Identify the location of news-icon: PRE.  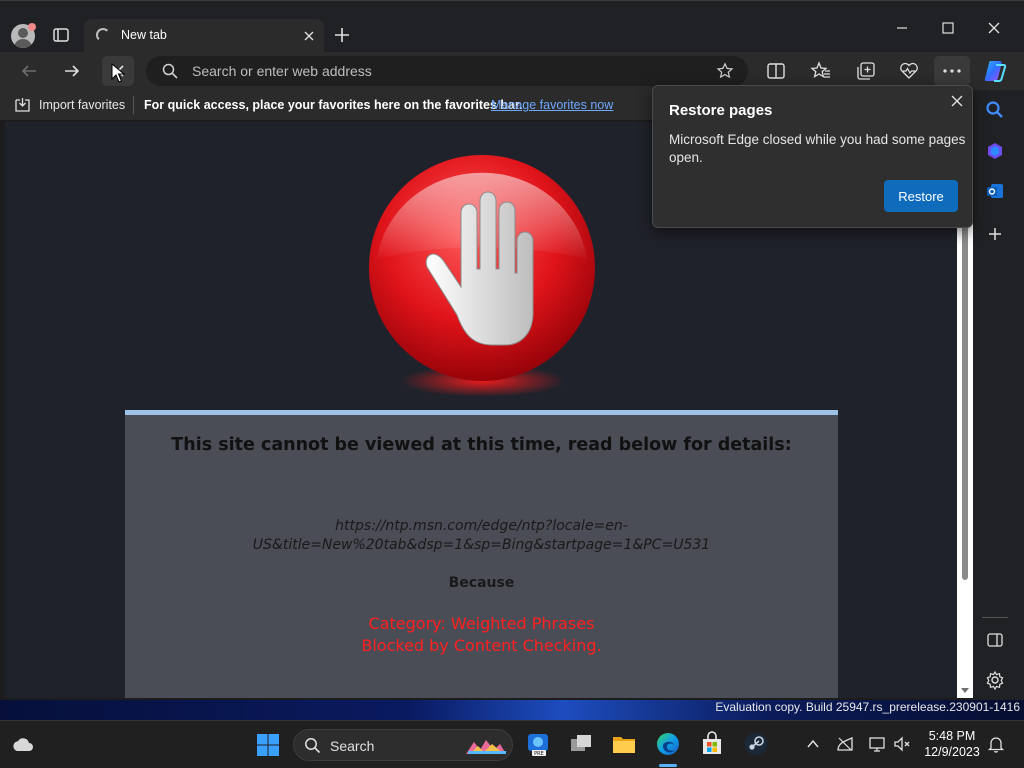
(538, 744).